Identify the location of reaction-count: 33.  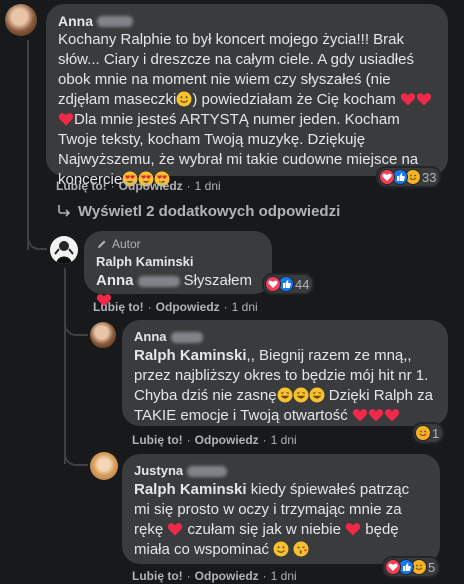
(429, 177).